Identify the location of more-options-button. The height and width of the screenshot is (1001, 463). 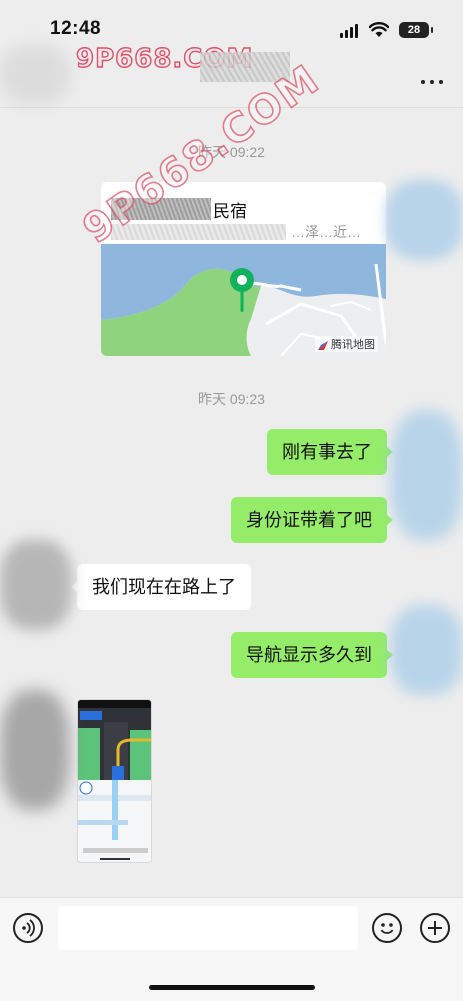
(432, 82).